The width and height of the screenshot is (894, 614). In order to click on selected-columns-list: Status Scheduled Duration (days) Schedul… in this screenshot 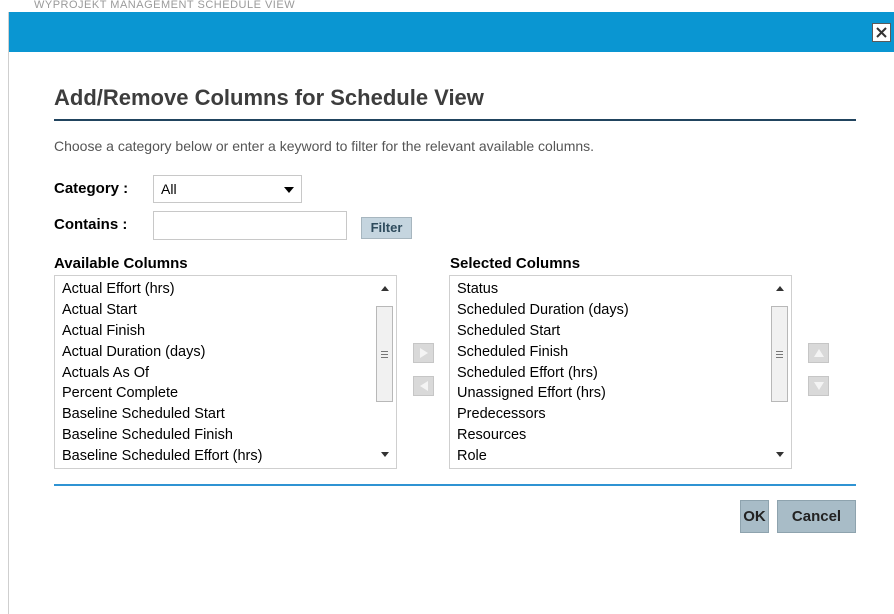, I will do `click(620, 372)`.